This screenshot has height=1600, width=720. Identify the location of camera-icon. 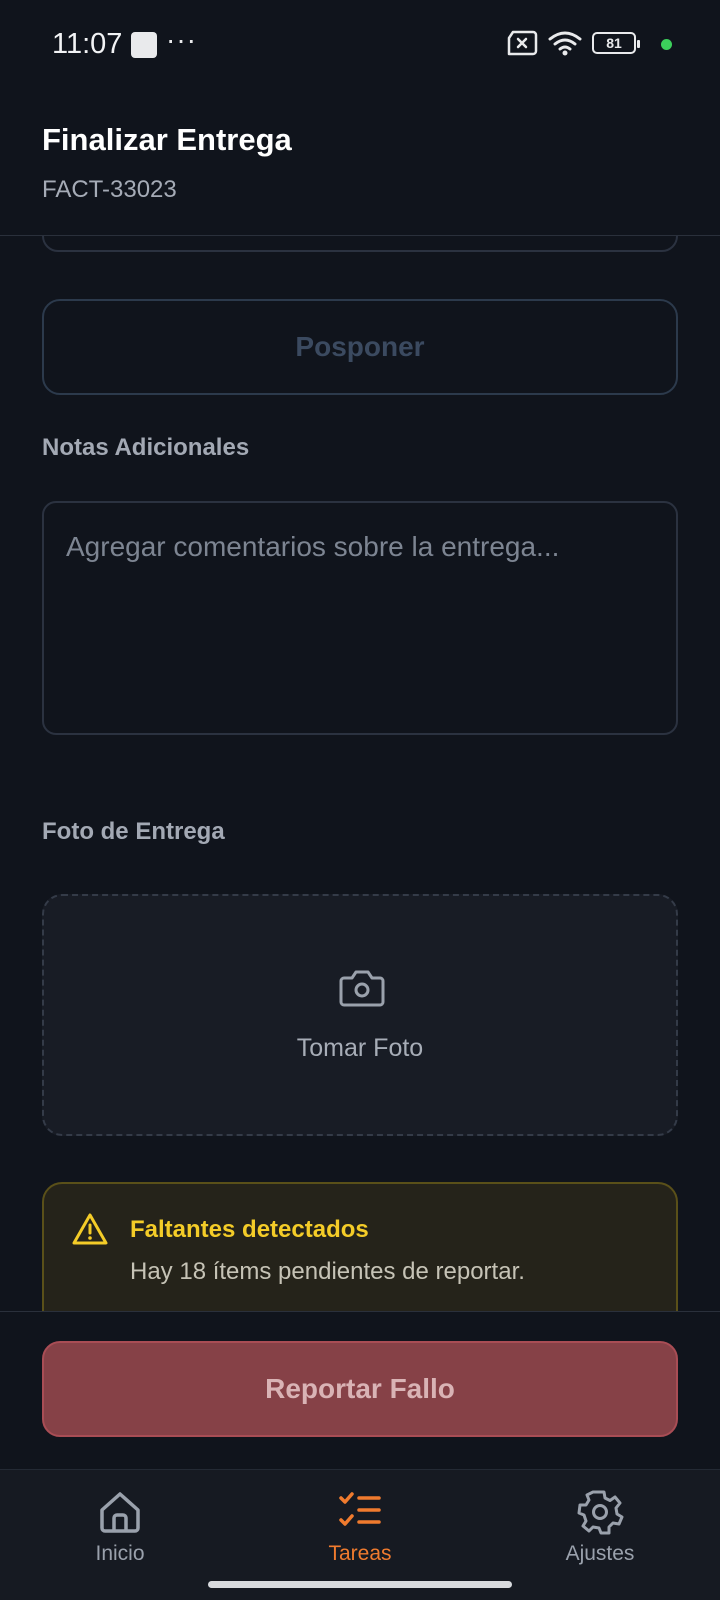
(362, 988).